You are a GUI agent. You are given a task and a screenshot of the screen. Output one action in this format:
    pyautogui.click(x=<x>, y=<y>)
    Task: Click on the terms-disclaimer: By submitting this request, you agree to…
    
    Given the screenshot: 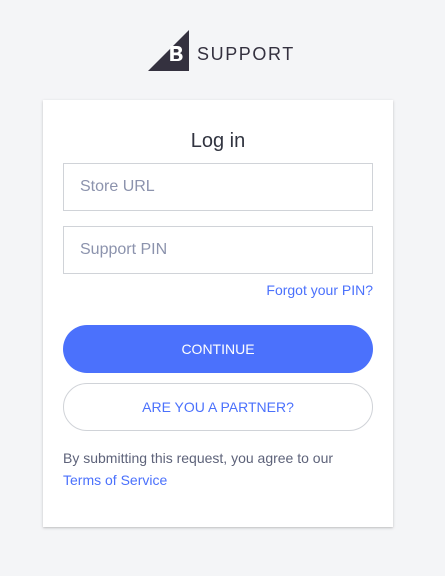 What is the action you would take?
    pyautogui.click(x=218, y=469)
    